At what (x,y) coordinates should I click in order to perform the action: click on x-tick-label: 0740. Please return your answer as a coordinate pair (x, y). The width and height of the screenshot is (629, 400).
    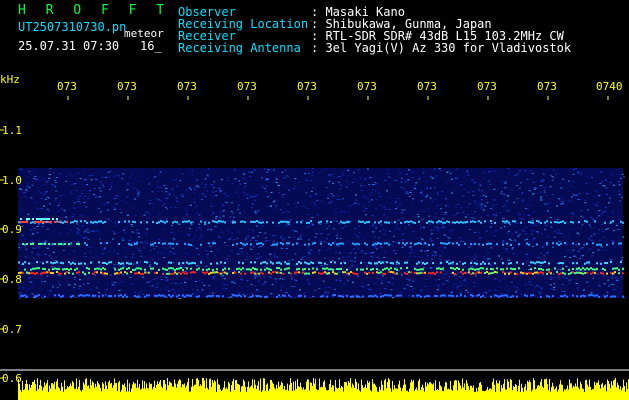
    Looking at the image, I should click on (609, 86).